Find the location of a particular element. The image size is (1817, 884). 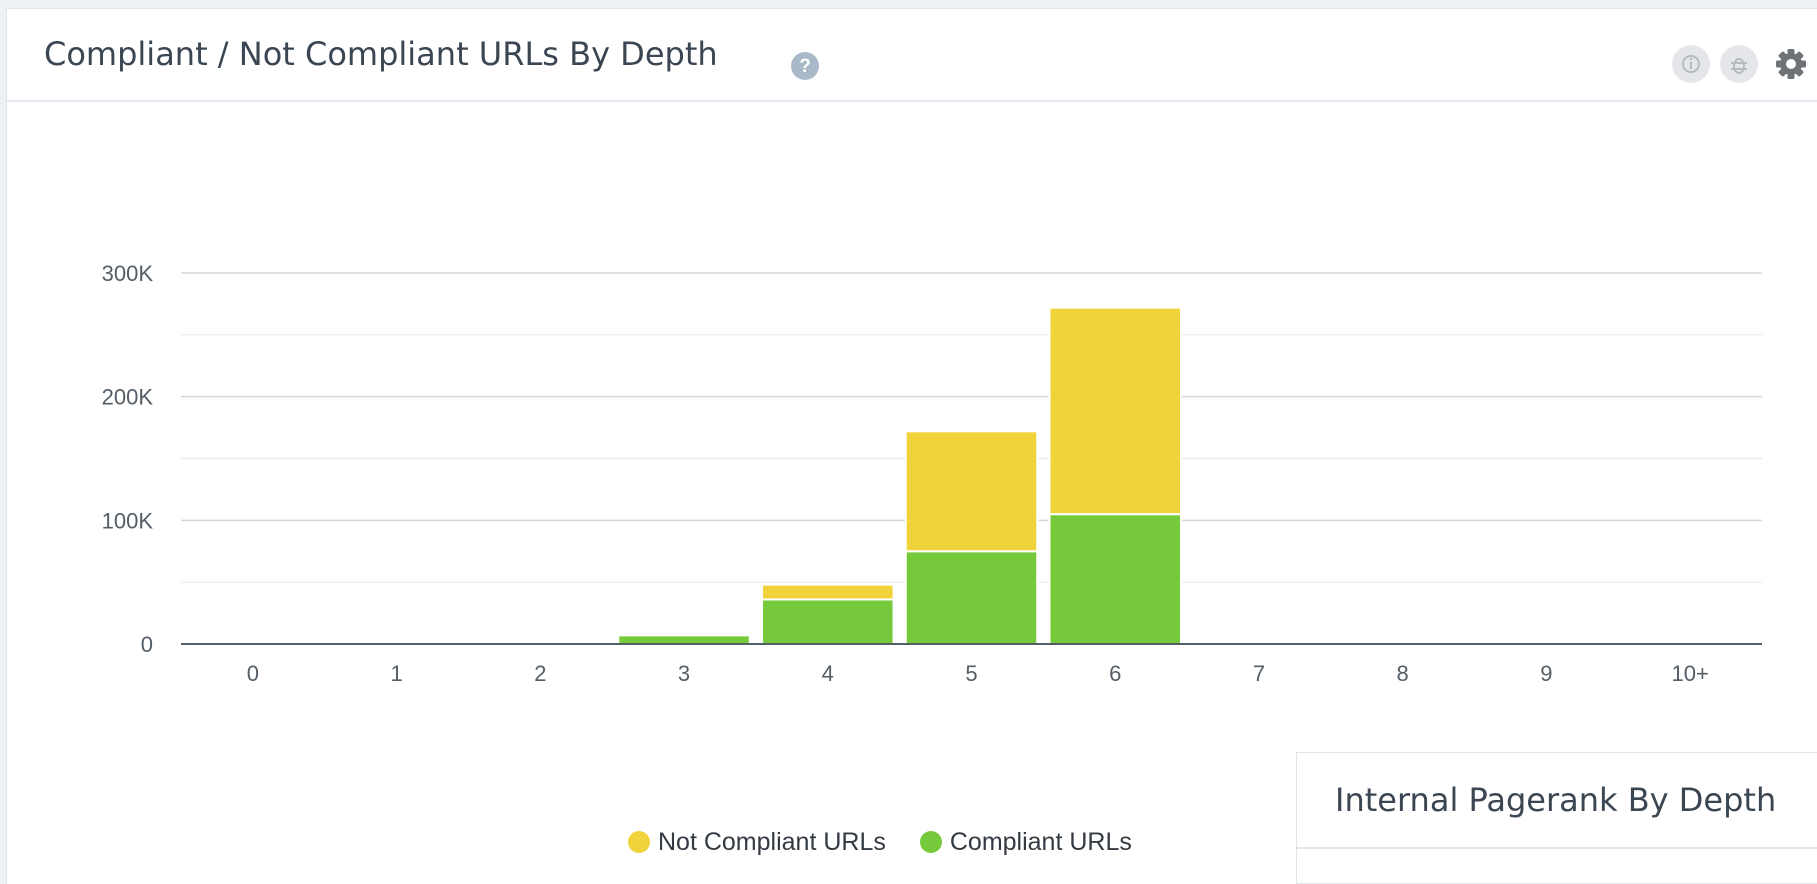

legend-label-not-compliant: Not Compliant URLs is located at coordinates (772, 841).